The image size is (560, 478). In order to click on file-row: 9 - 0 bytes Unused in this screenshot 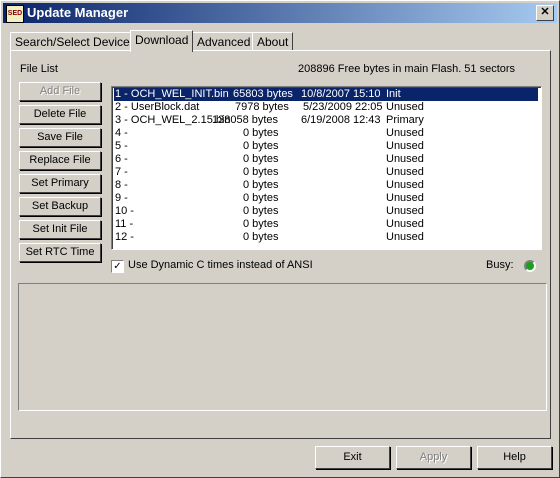, I will do `click(326, 198)`.